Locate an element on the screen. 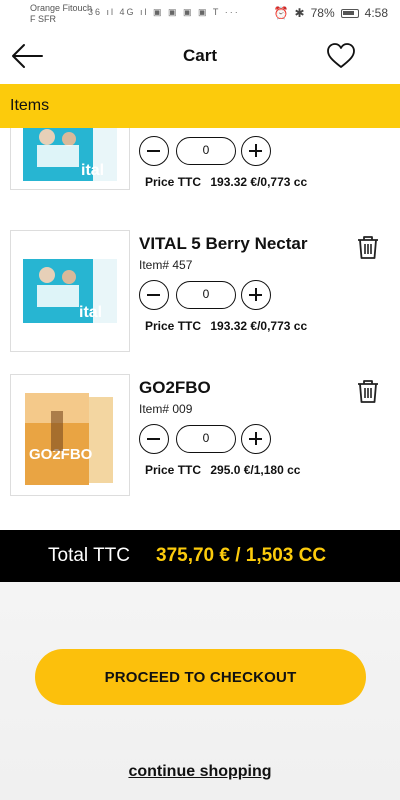 The height and width of the screenshot is (800, 400). heart-icon is located at coordinates (341, 55).